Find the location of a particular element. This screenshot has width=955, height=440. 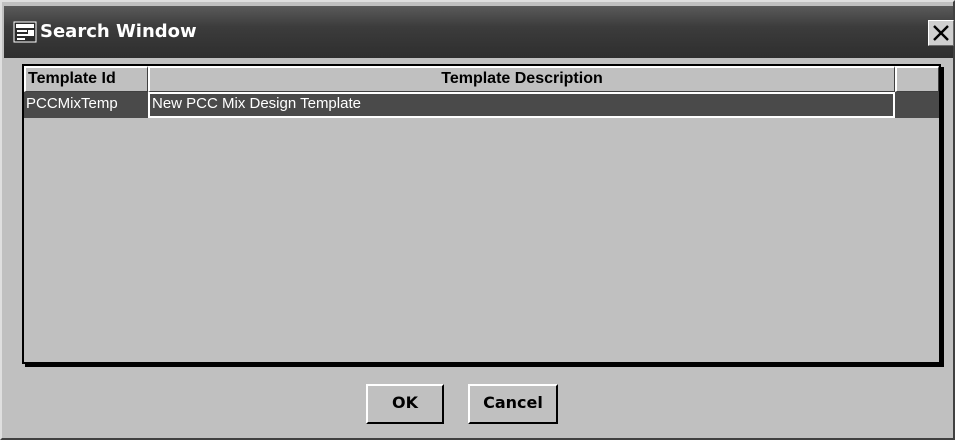

title-bar: Search Window is located at coordinates (479, 32).